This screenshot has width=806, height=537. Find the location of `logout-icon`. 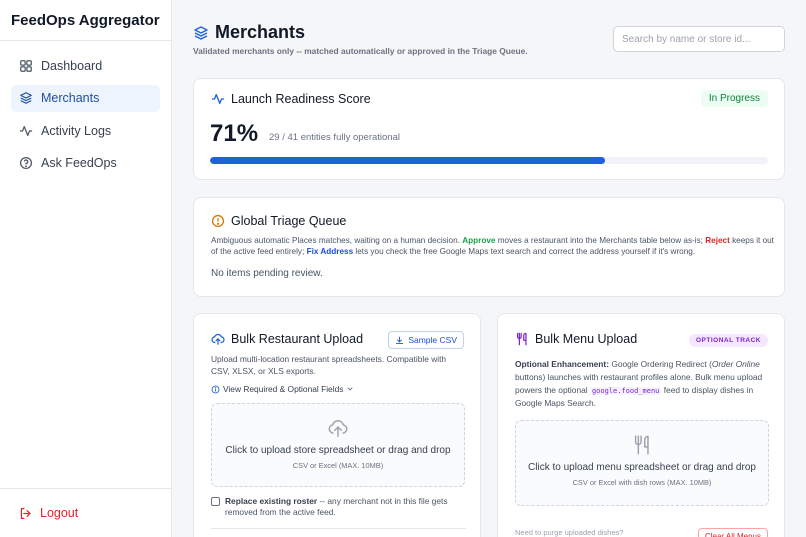

logout-icon is located at coordinates (25, 513).